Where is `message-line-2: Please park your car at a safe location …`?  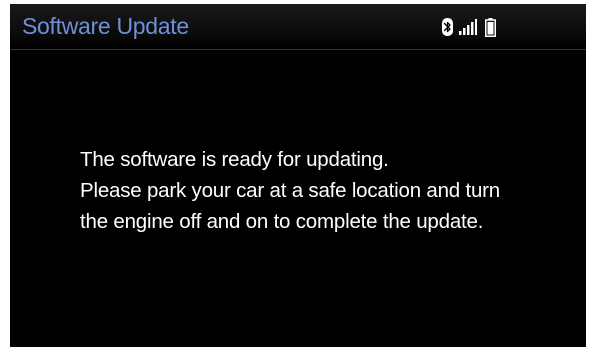 message-line-2: Please park your car at a safe location … is located at coordinates (290, 190).